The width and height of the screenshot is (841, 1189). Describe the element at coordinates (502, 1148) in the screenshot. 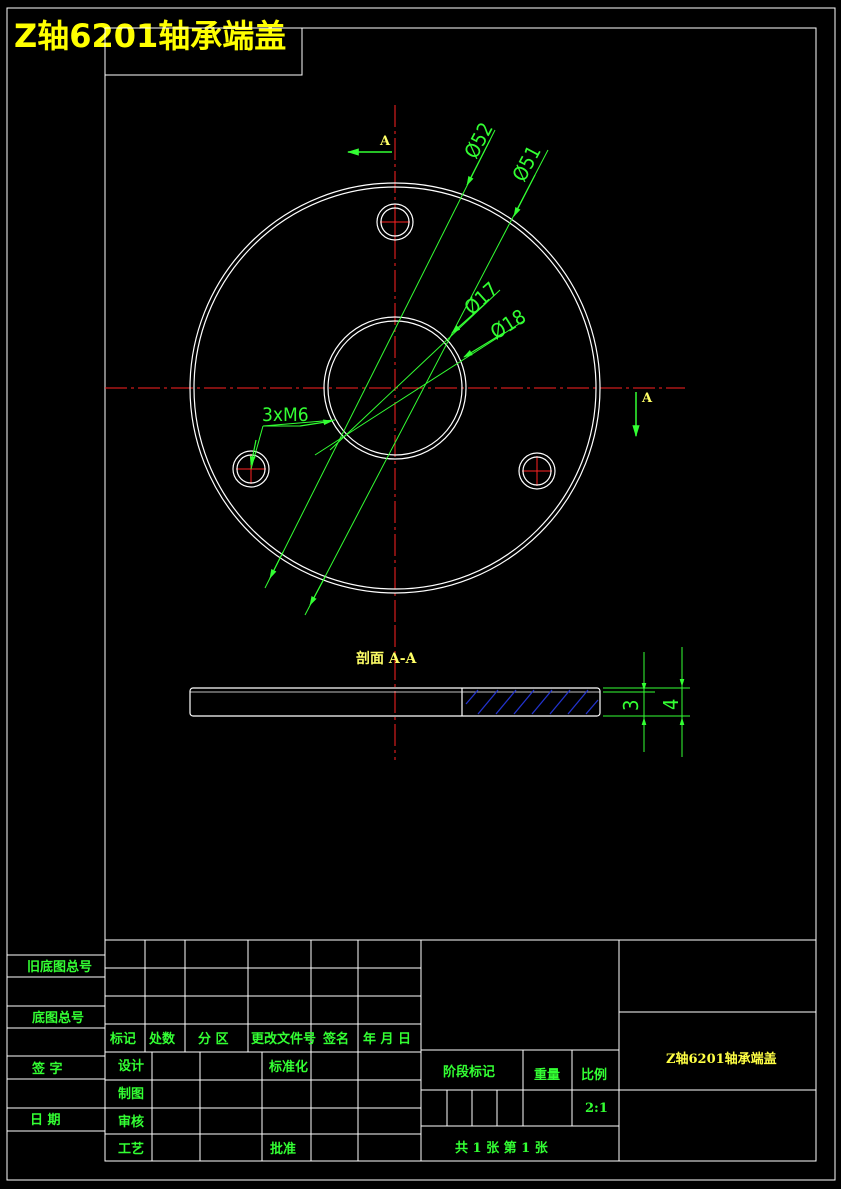

I see `label-sheets: 共 1 张 第 1 张` at that location.